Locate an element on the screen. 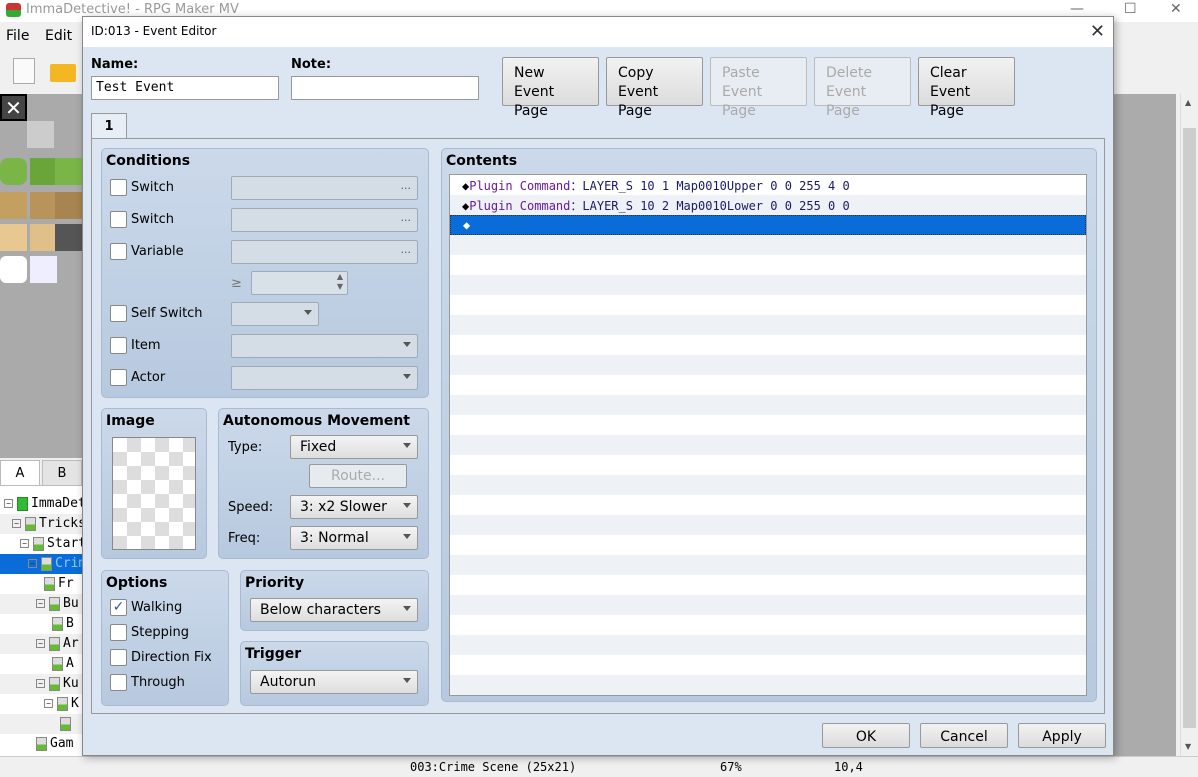  tree-item: − ImmaDetective! is located at coordinates (41, 504).